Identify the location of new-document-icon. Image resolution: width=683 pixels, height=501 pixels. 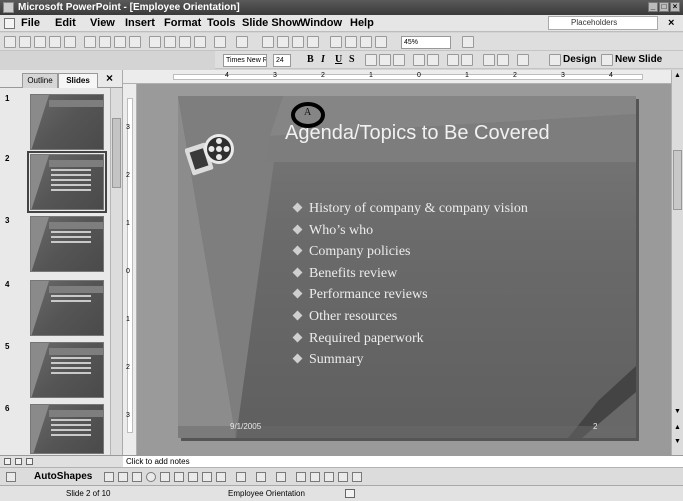
(10, 42).